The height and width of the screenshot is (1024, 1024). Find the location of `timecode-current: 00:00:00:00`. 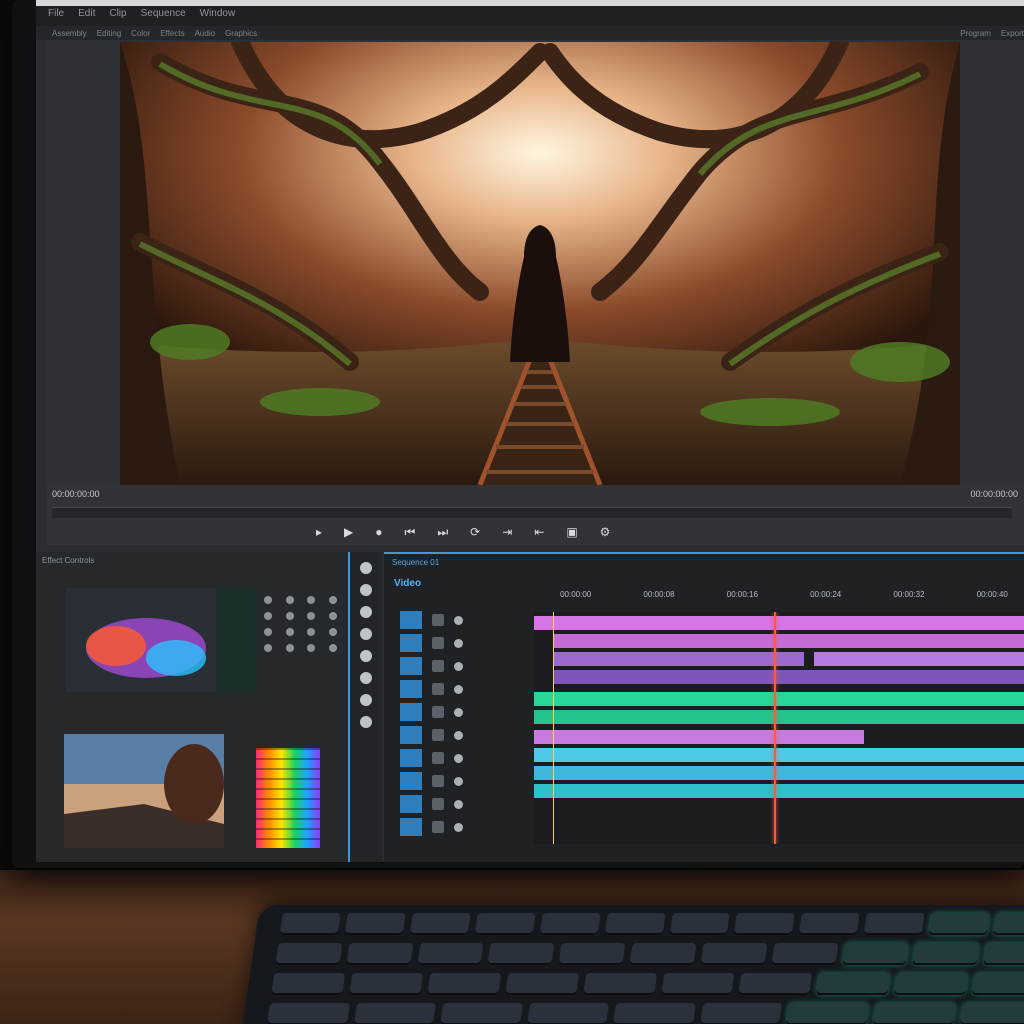

timecode-current: 00:00:00:00 is located at coordinates (76, 494).